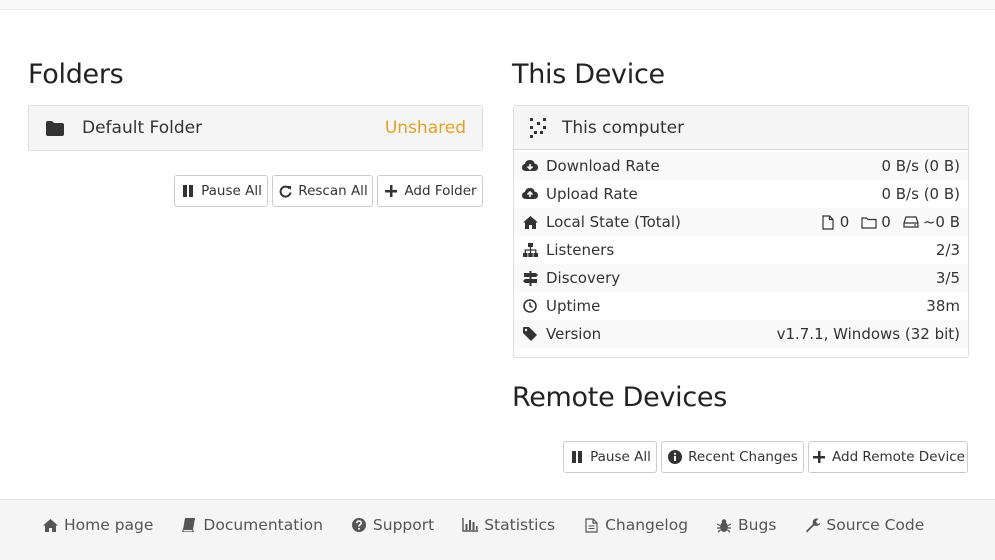 The height and width of the screenshot is (560, 995). What do you see at coordinates (530, 166) in the screenshot?
I see `cloud-download-icon` at bounding box center [530, 166].